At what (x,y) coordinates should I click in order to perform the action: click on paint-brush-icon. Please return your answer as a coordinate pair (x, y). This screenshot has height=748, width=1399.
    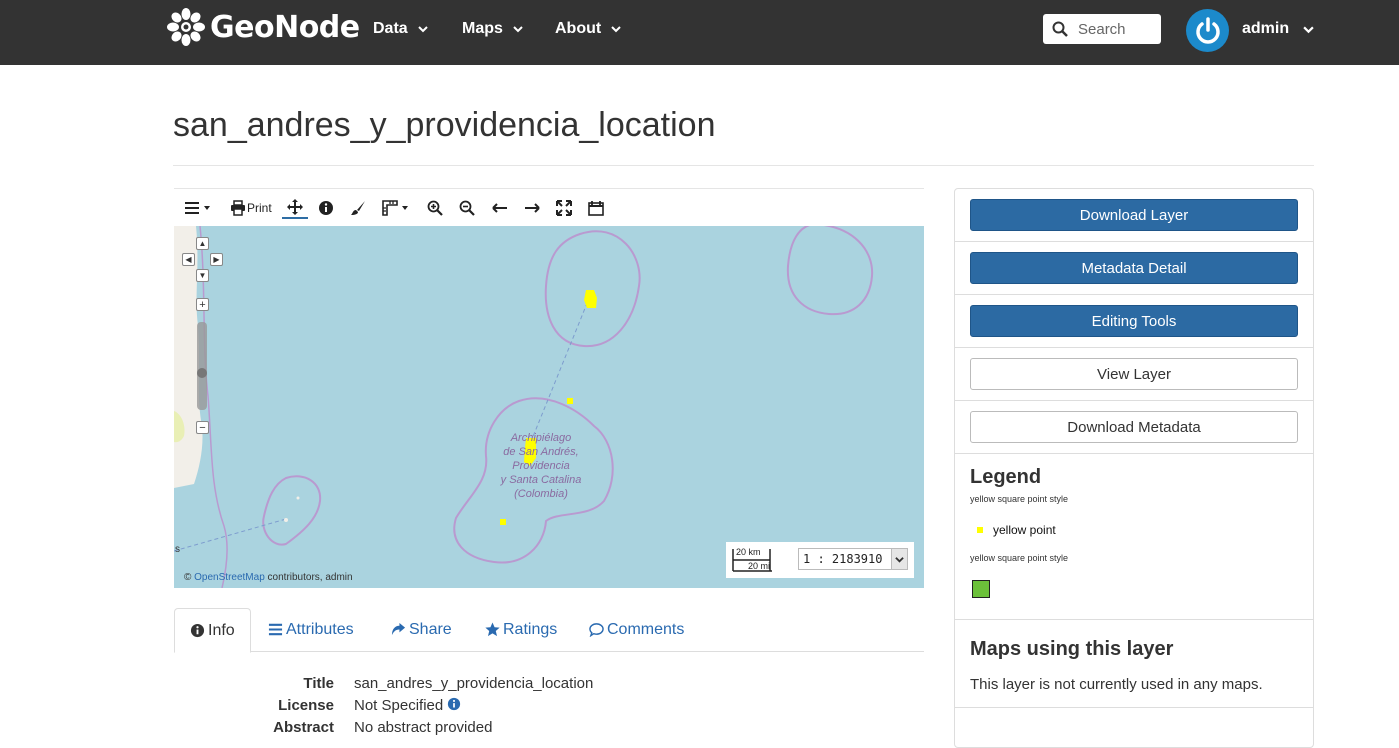
    Looking at the image, I should click on (358, 208).